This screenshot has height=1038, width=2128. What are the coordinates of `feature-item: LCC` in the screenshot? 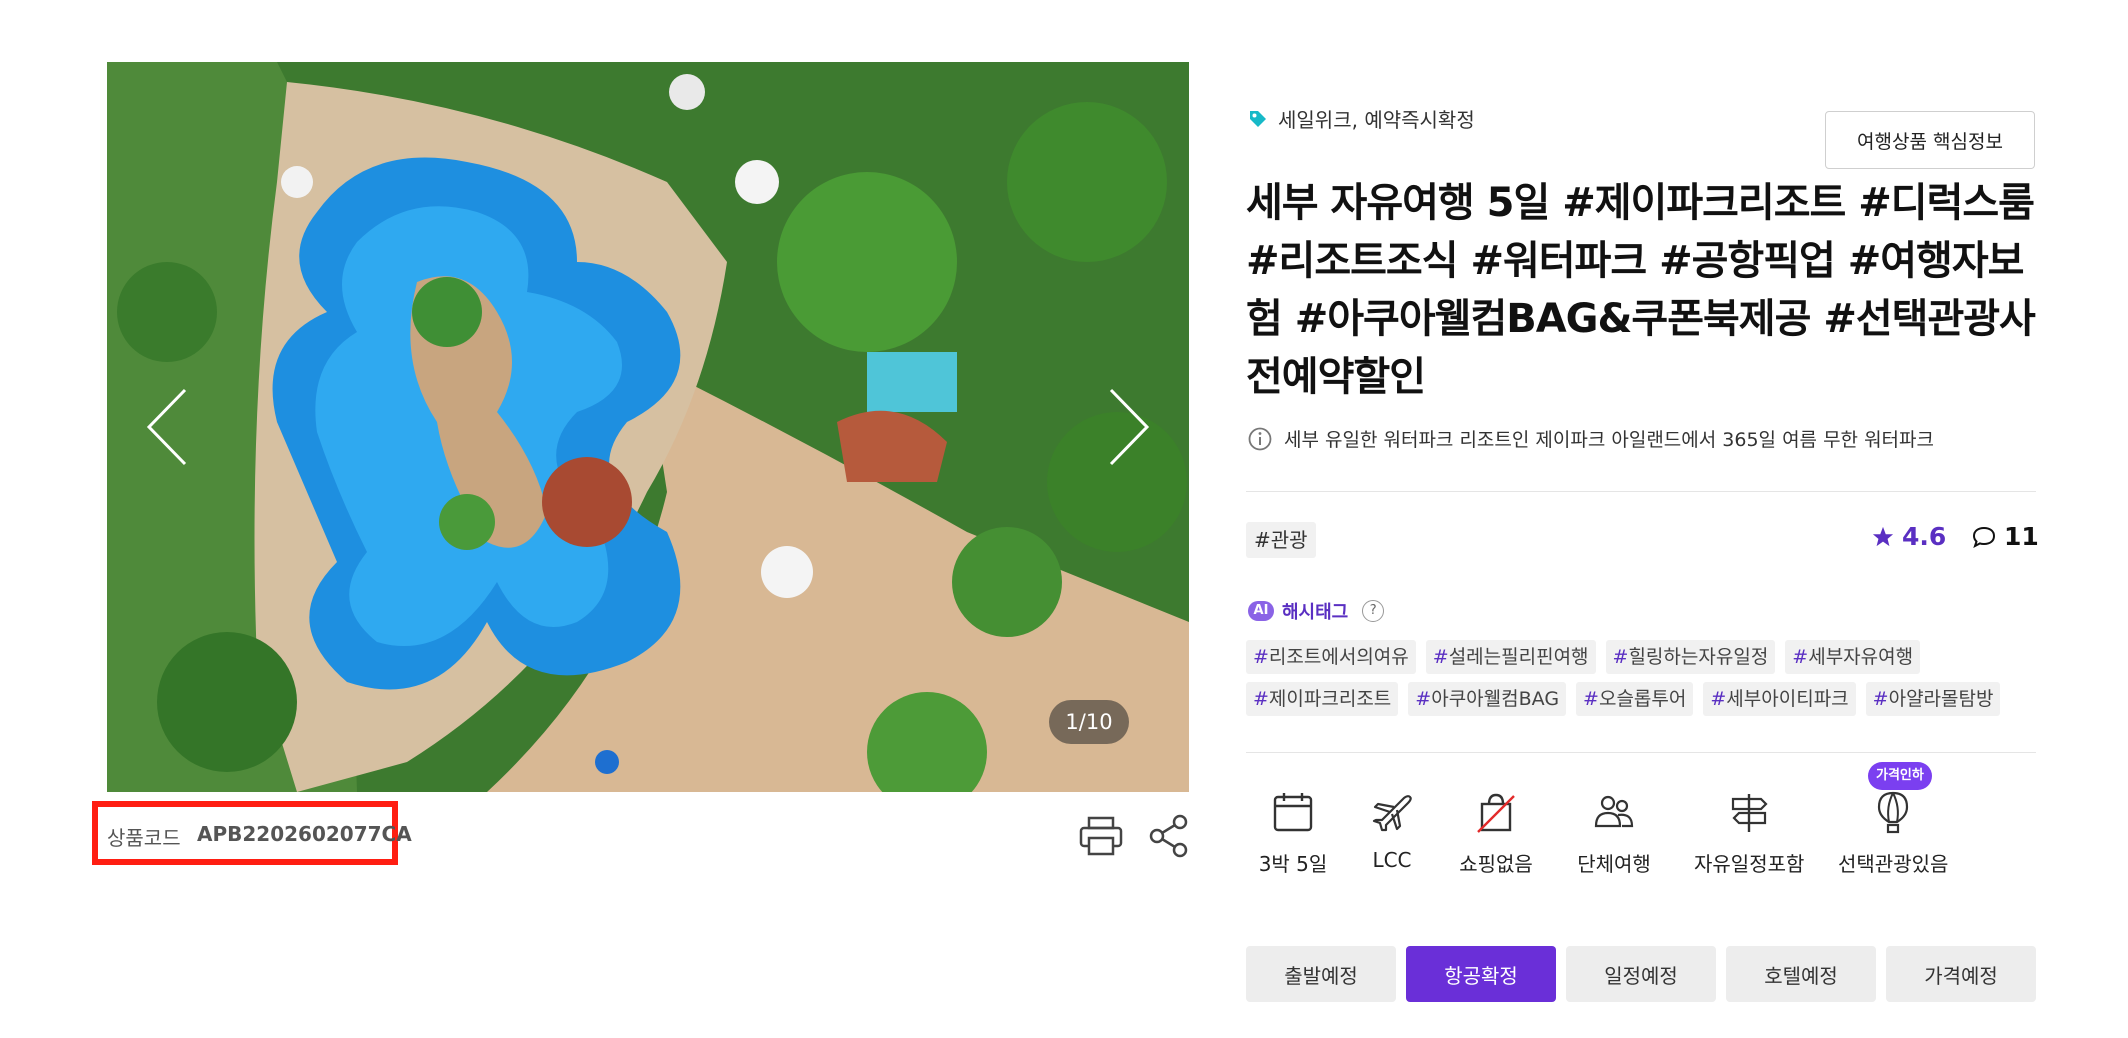 It's located at (1392, 821).